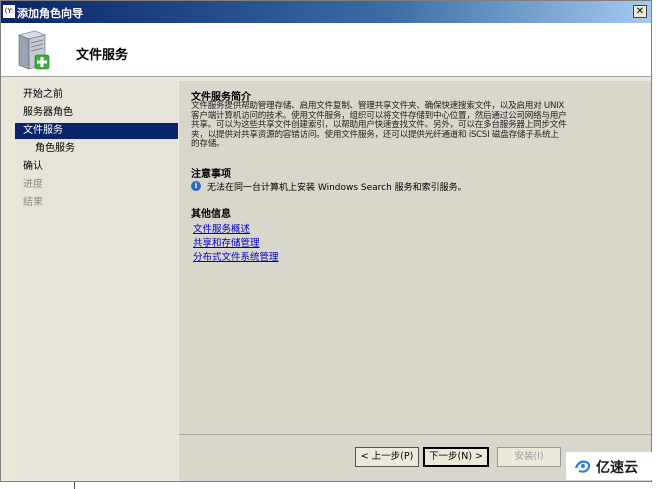 This screenshot has height=489, width=662. I want to click on watermark: 亿速云, so click(611, 466).